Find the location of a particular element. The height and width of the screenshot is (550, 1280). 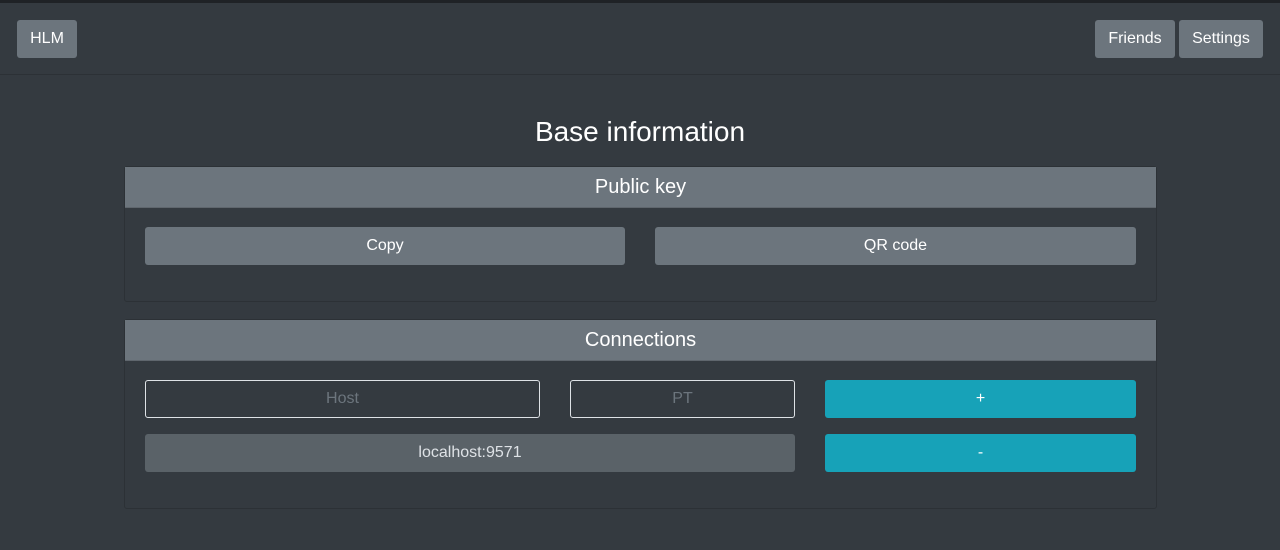

host-input is located at coordinates (342, 399).